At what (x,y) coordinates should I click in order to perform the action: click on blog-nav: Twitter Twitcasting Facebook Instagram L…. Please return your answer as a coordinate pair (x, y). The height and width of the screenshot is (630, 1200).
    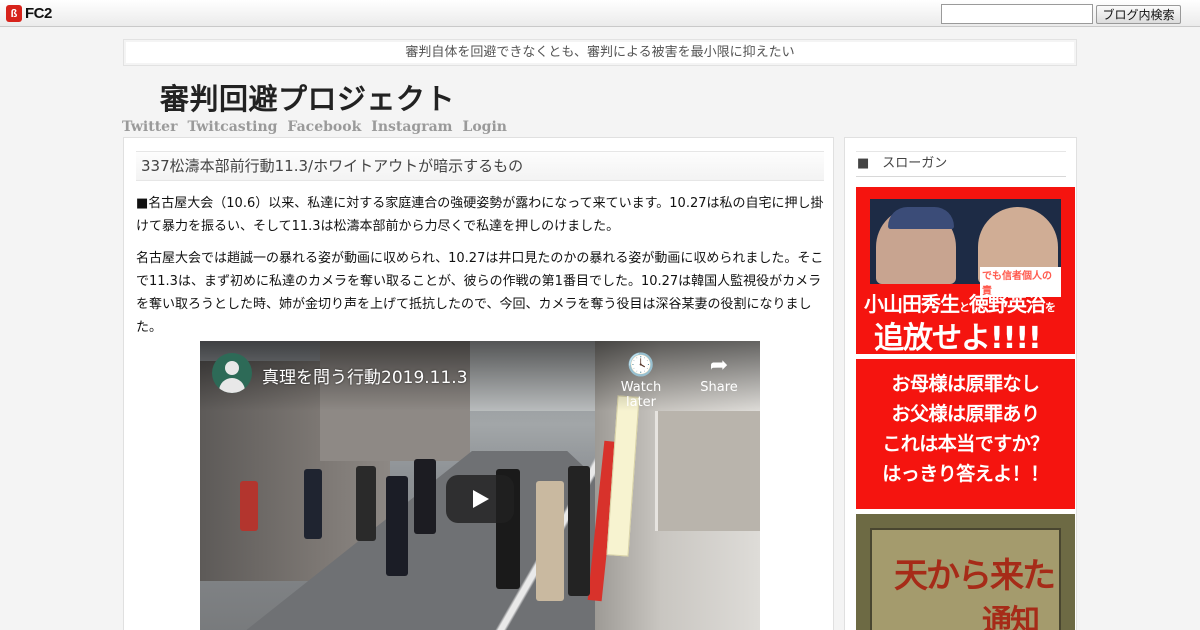
    Looking at the image, I should click on (319, 127).